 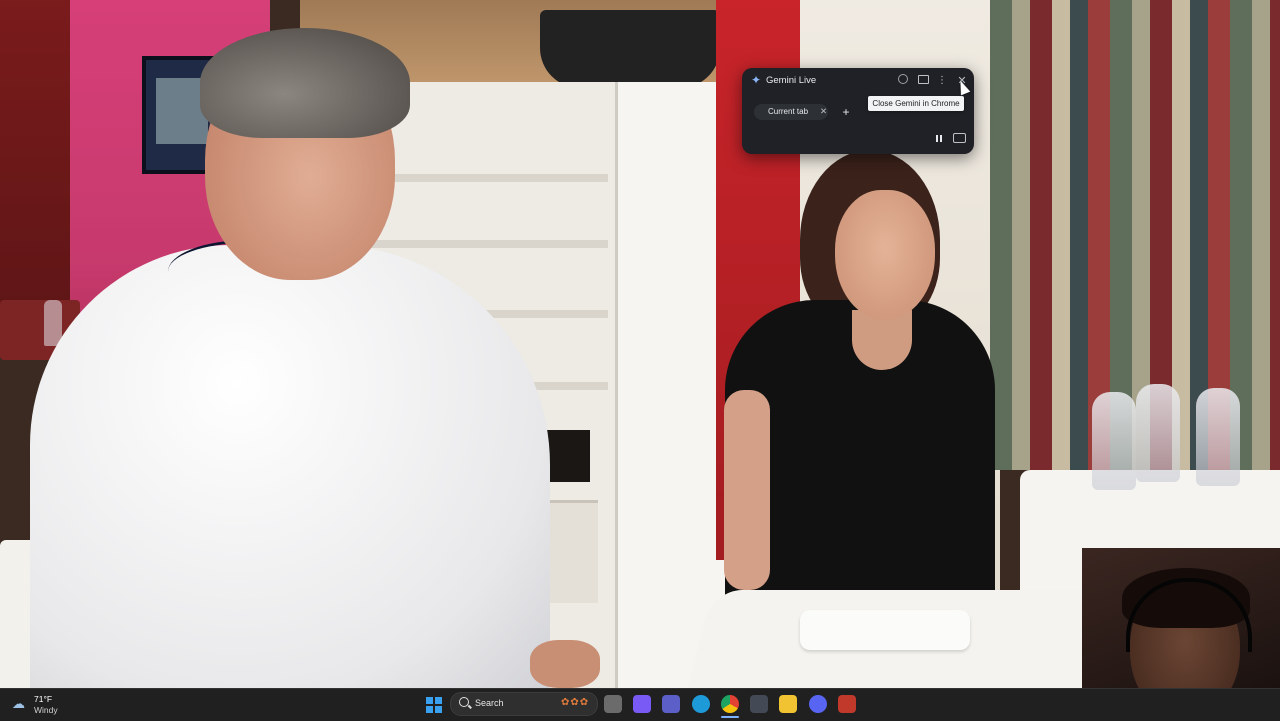 What do you see at coordinates (788, 704) in the screenshot?
I see `folder-icon` at bounding box center [788, 704].